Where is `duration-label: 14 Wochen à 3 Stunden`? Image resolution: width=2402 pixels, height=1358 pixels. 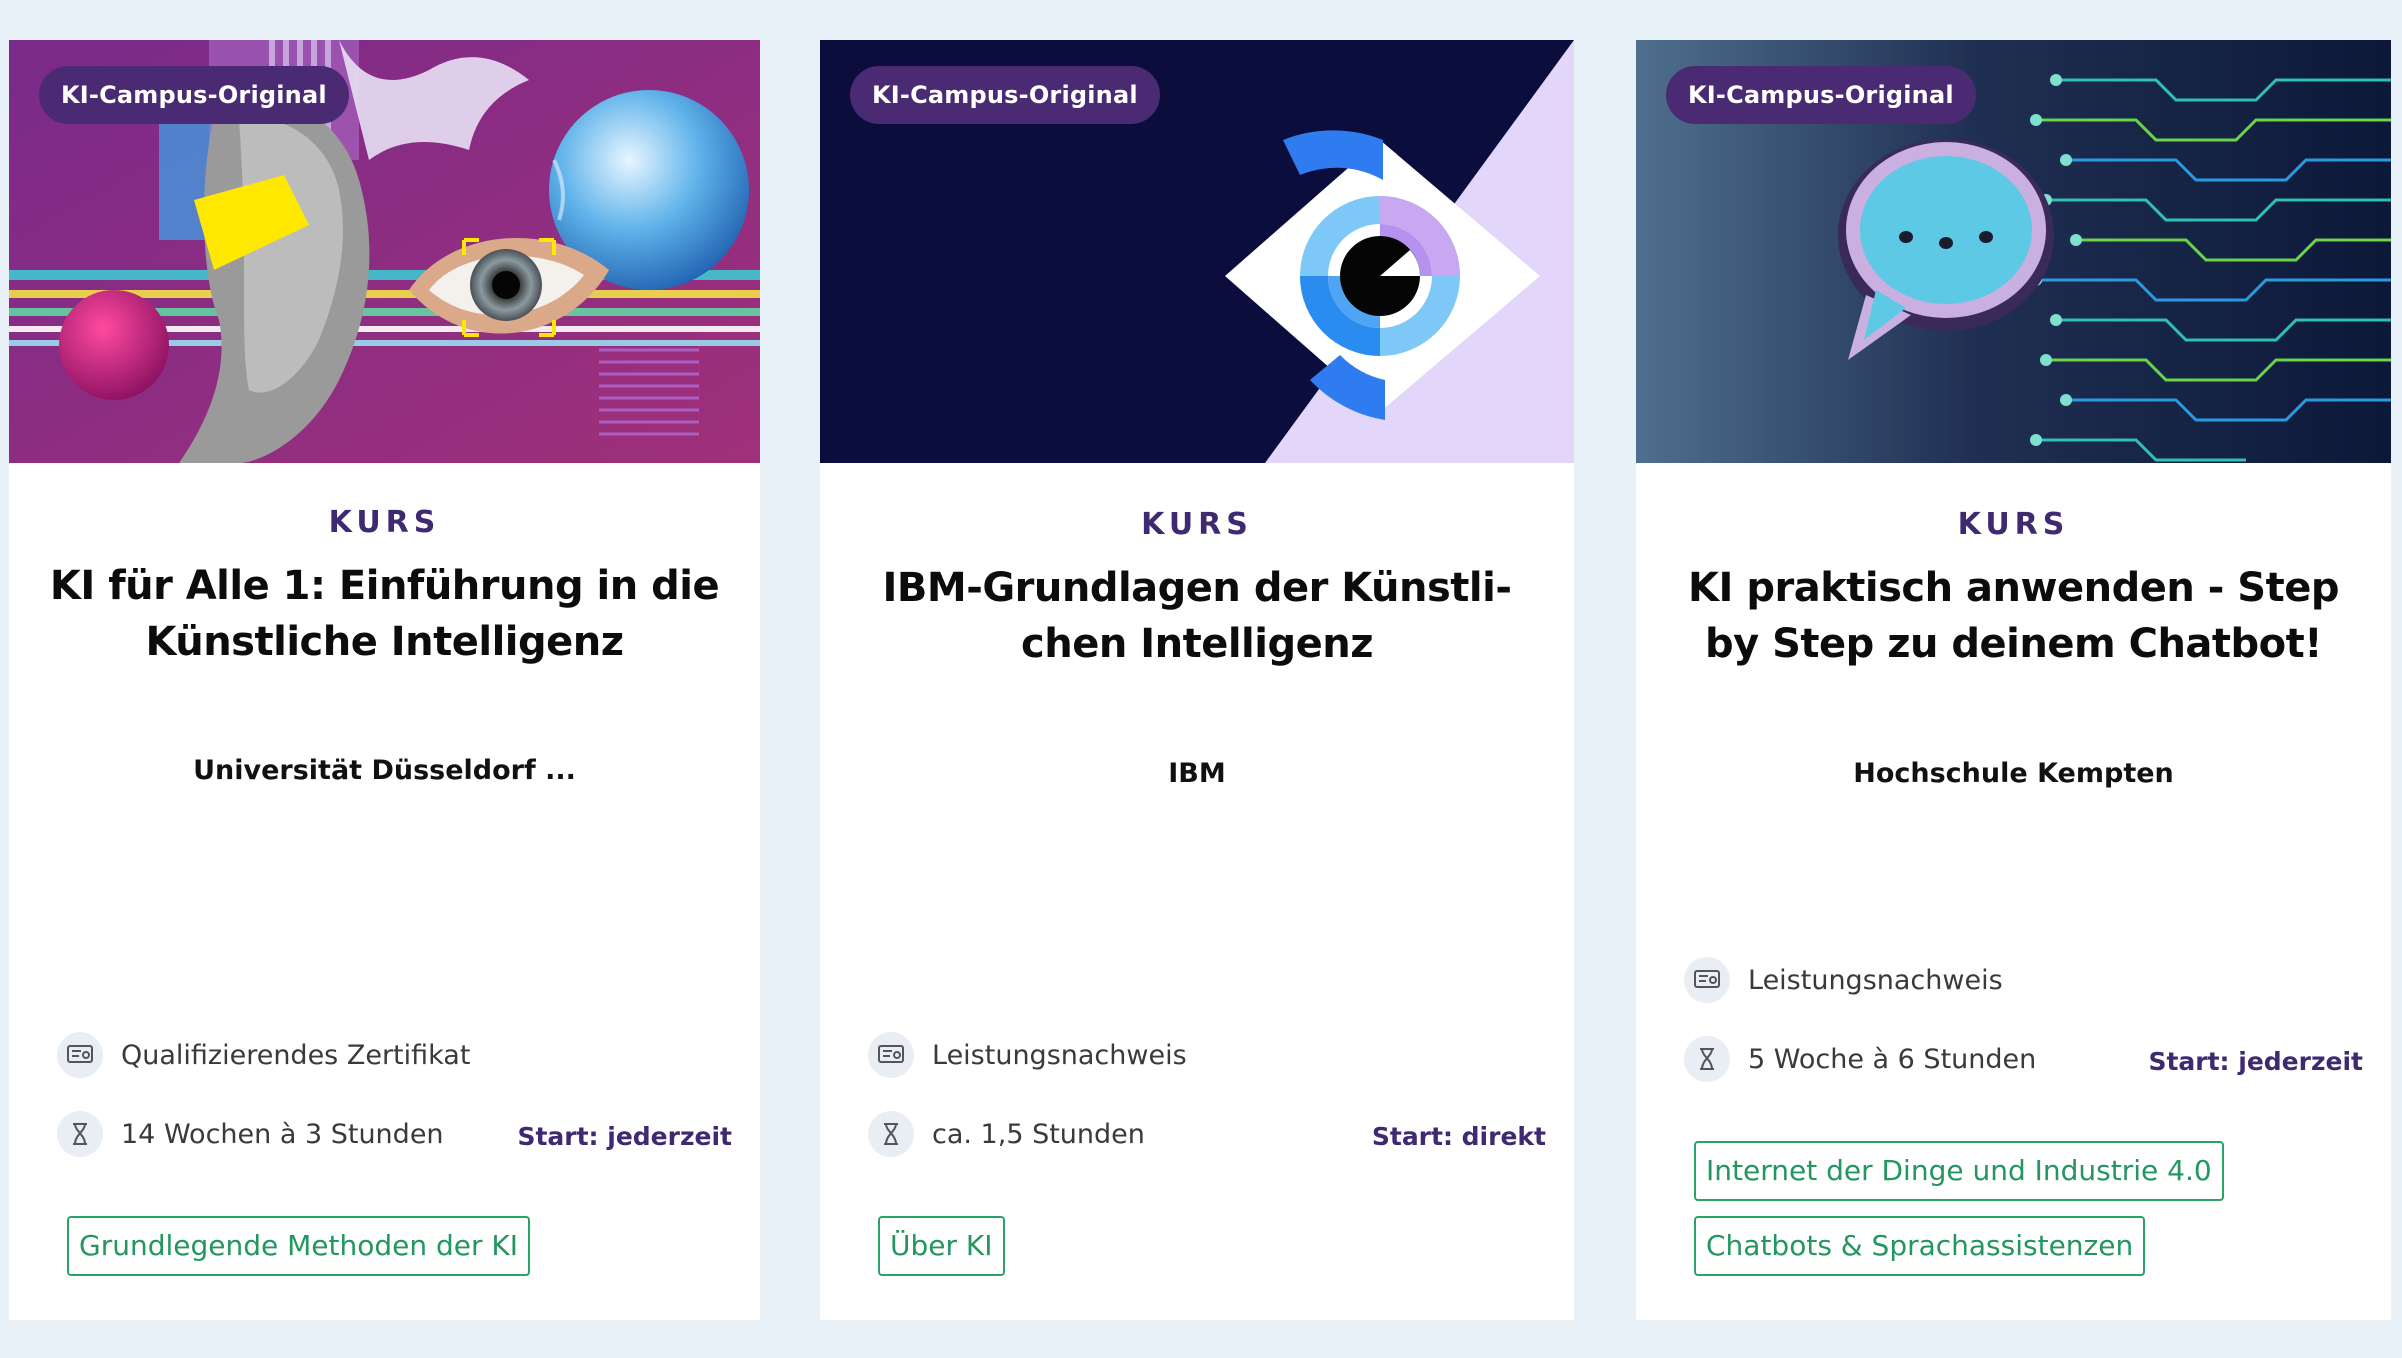 duration-label: 14 Wochen à 3 Stunden is located at coordinates (282, 1134).